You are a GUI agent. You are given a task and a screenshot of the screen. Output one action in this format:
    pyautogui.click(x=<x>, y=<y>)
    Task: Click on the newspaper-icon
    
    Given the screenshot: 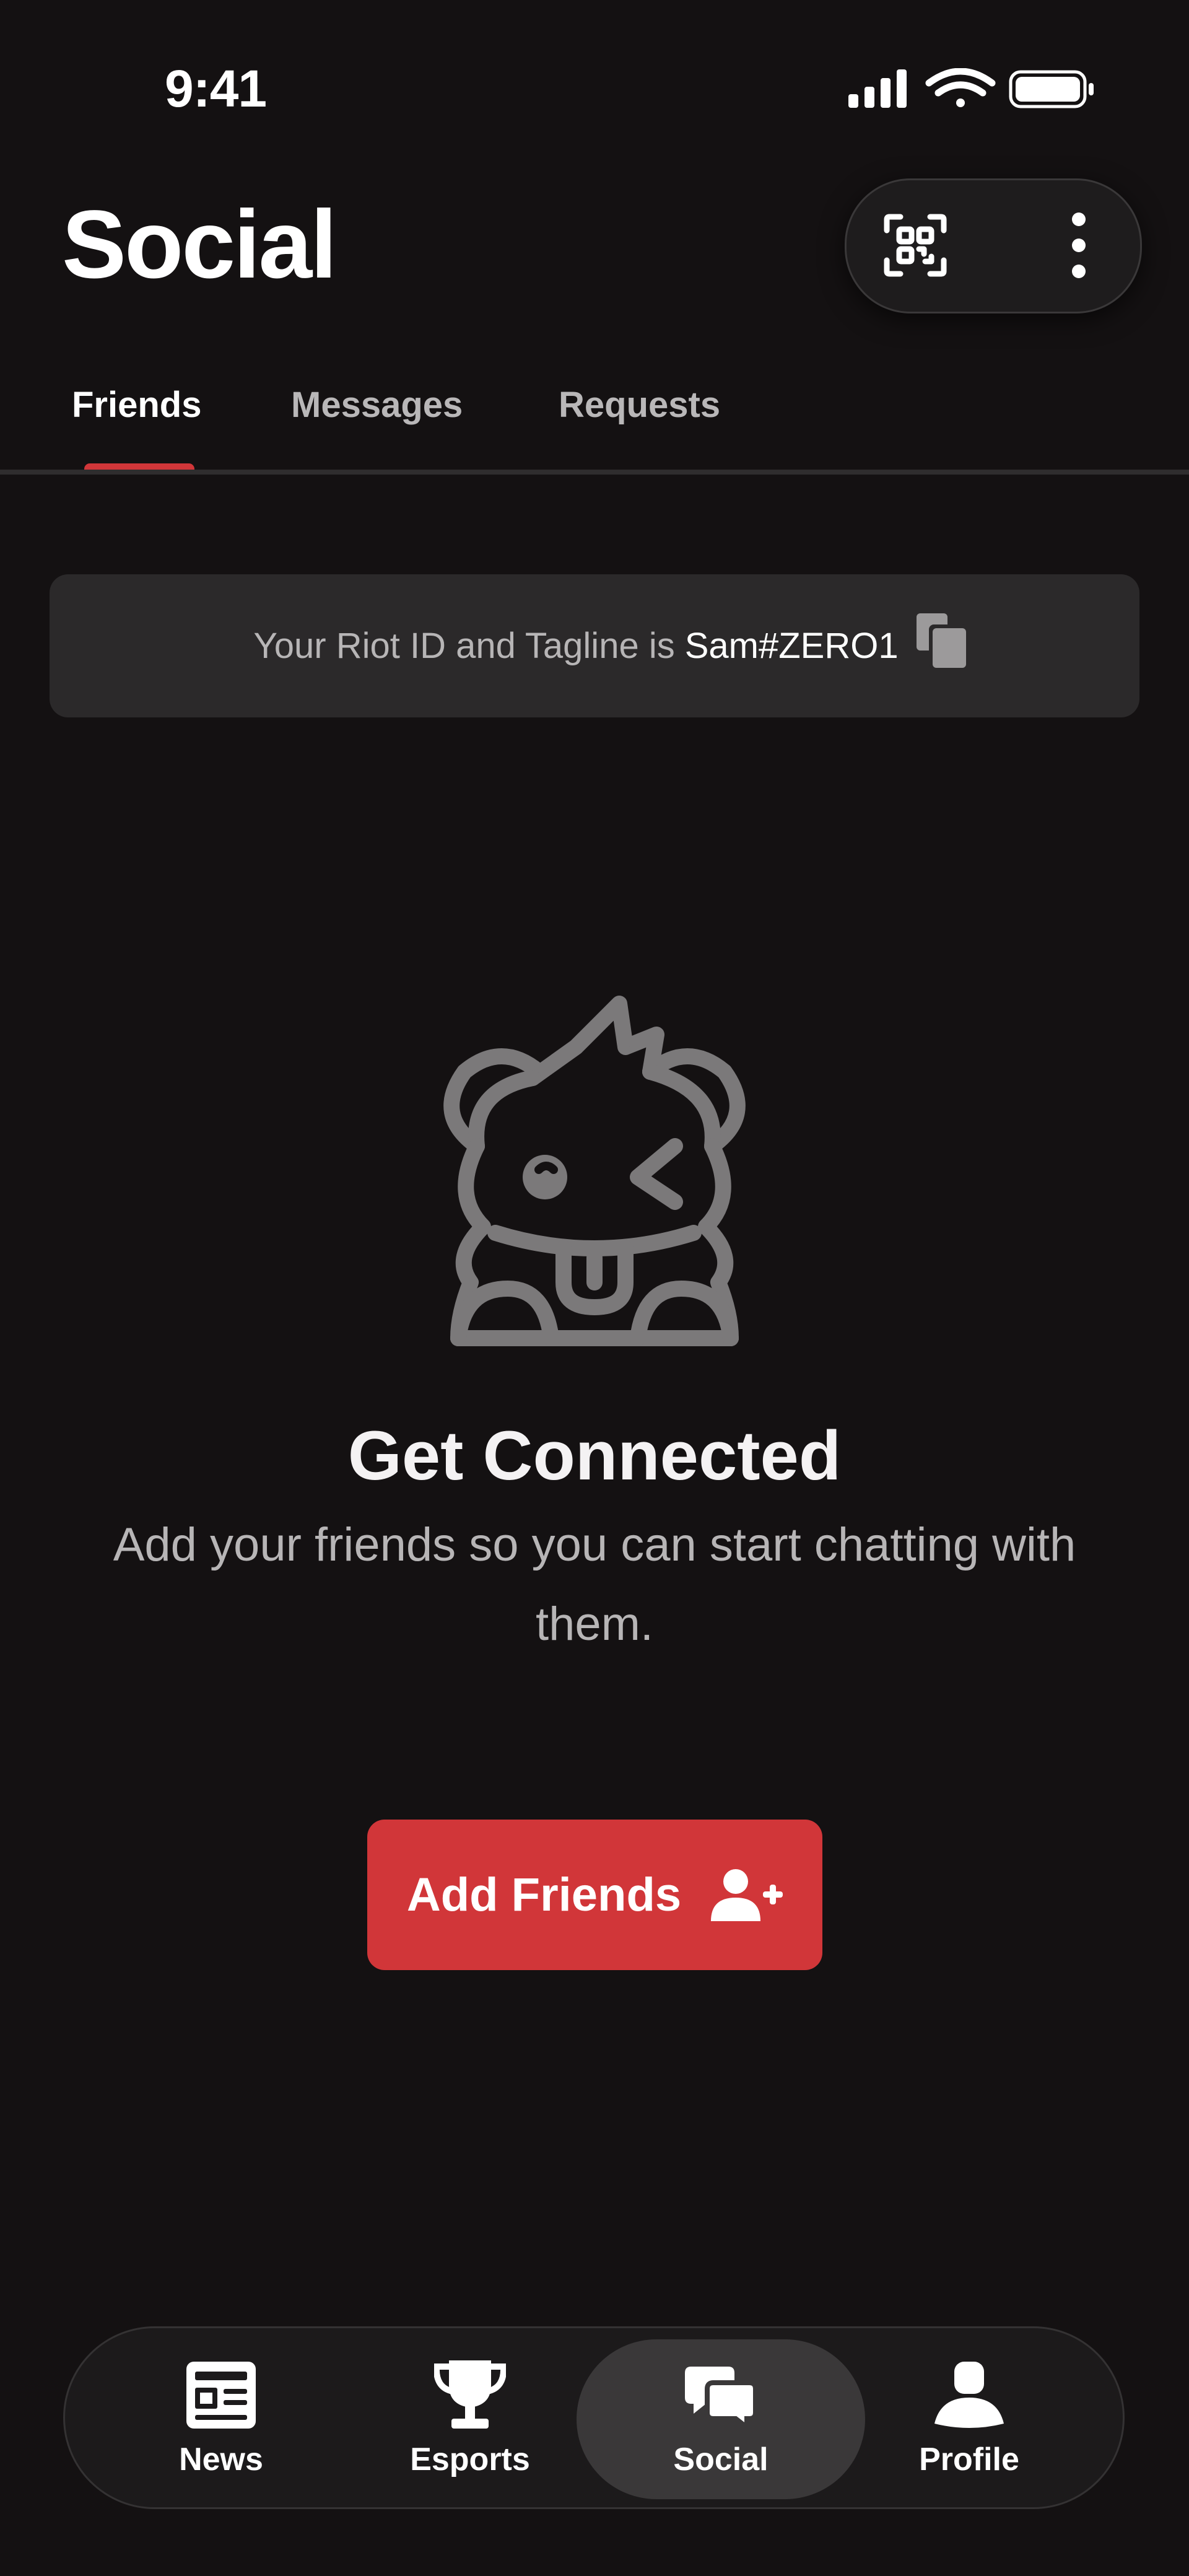 What is the action you would take?
    pyautogui.click(x=221, y=2395)
    